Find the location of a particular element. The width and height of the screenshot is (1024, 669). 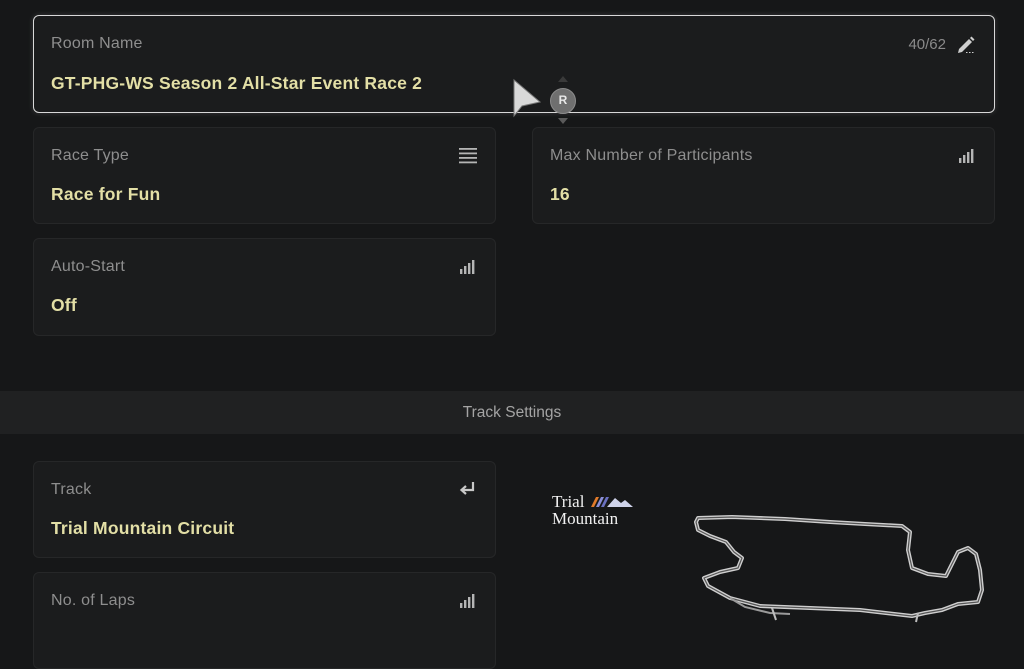

list-icon is located at coordinates (468, 155).